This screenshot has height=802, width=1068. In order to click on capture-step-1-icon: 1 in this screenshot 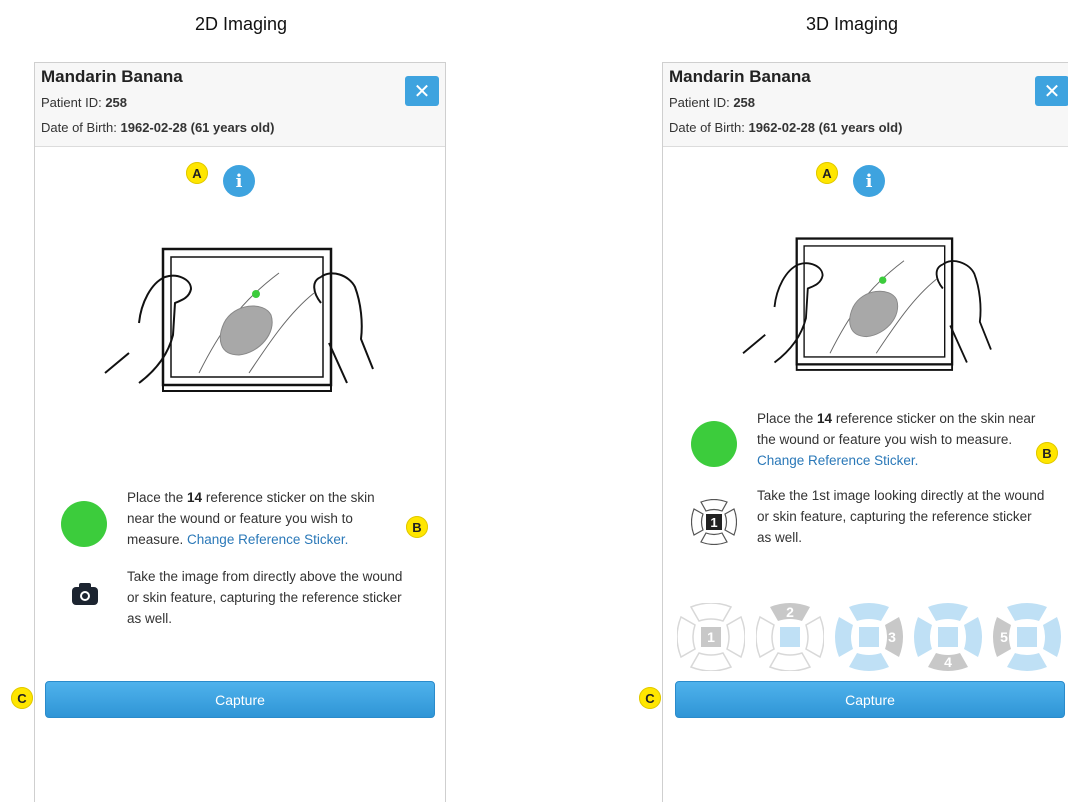, I will do `click(711, 637)`.